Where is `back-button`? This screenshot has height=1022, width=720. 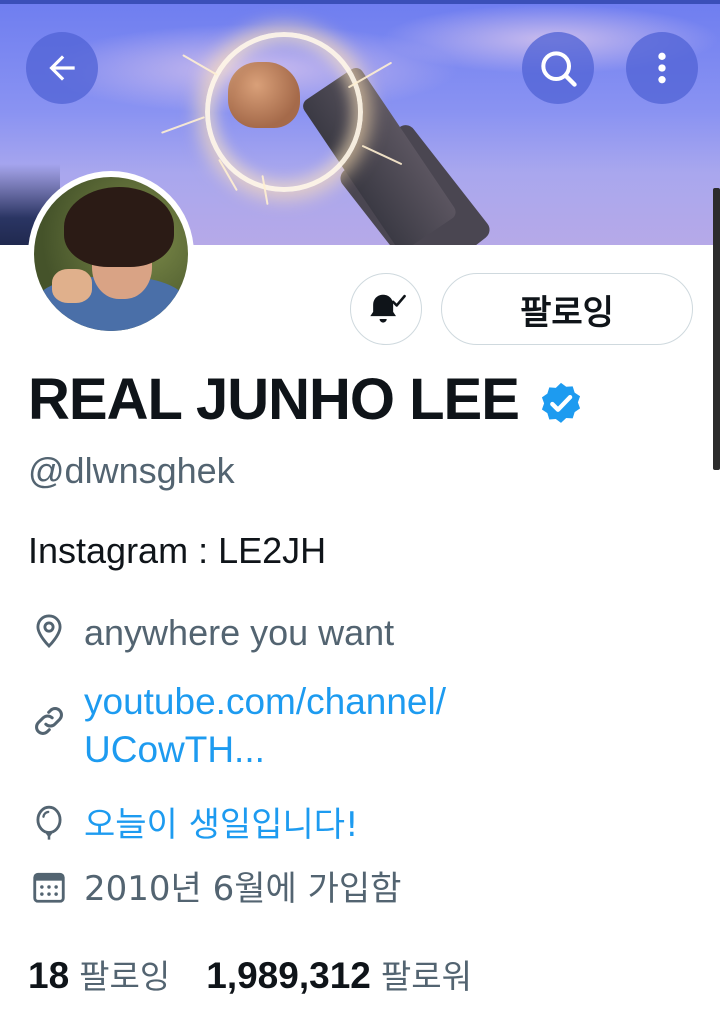
back-button is located at coordinates (62, 68).